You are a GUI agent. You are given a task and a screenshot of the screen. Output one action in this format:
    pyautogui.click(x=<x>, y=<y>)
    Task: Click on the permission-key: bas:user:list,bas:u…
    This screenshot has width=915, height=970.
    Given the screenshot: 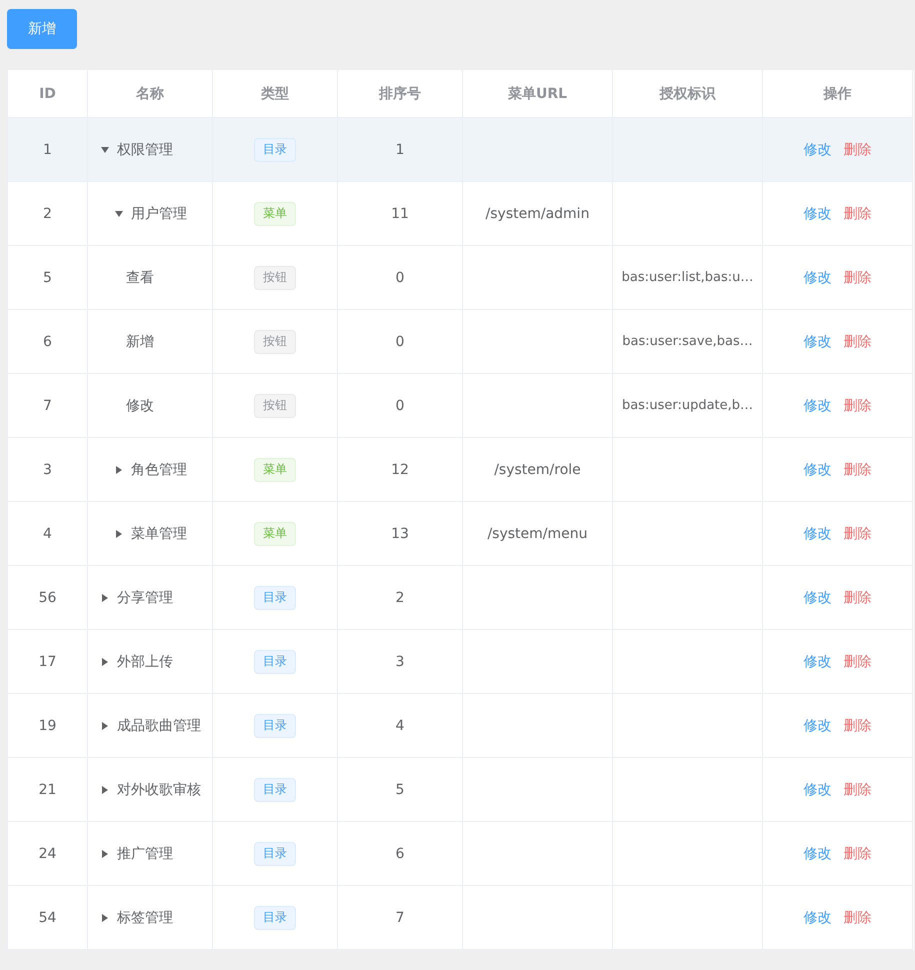 What is the action you would take?
    pyautogui.click(x=688, y=277)
    